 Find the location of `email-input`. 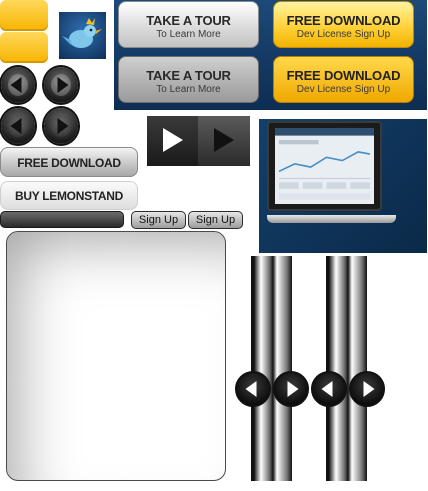

email-input is located at coordinates (62, 219).